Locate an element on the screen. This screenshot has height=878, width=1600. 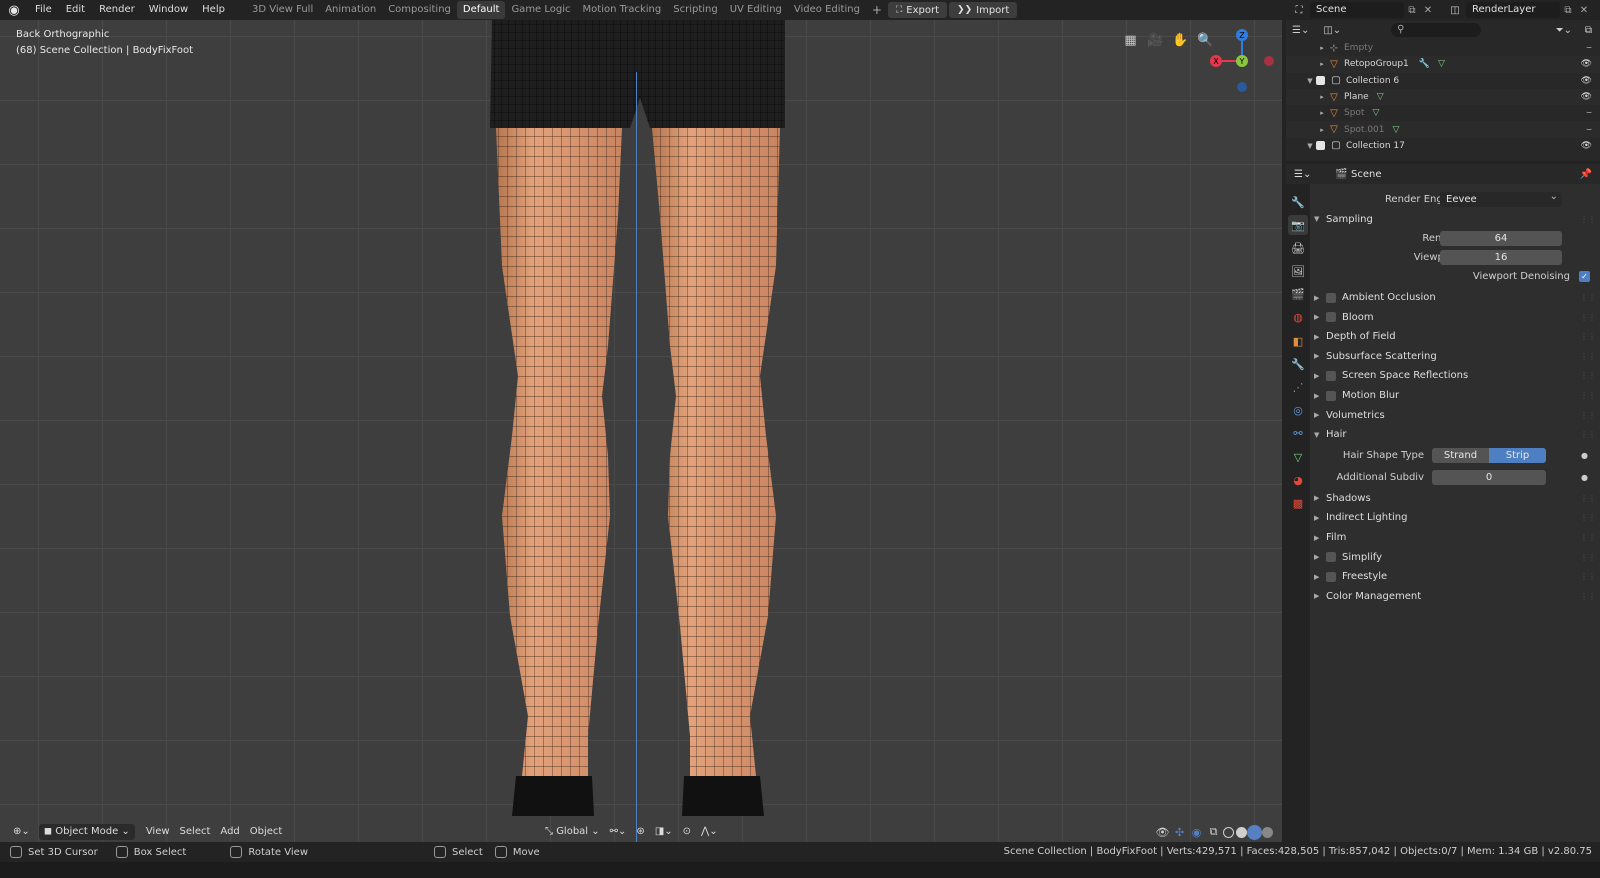
filter-icon: ⏷⌄ is located at coordinates (1564, 30).